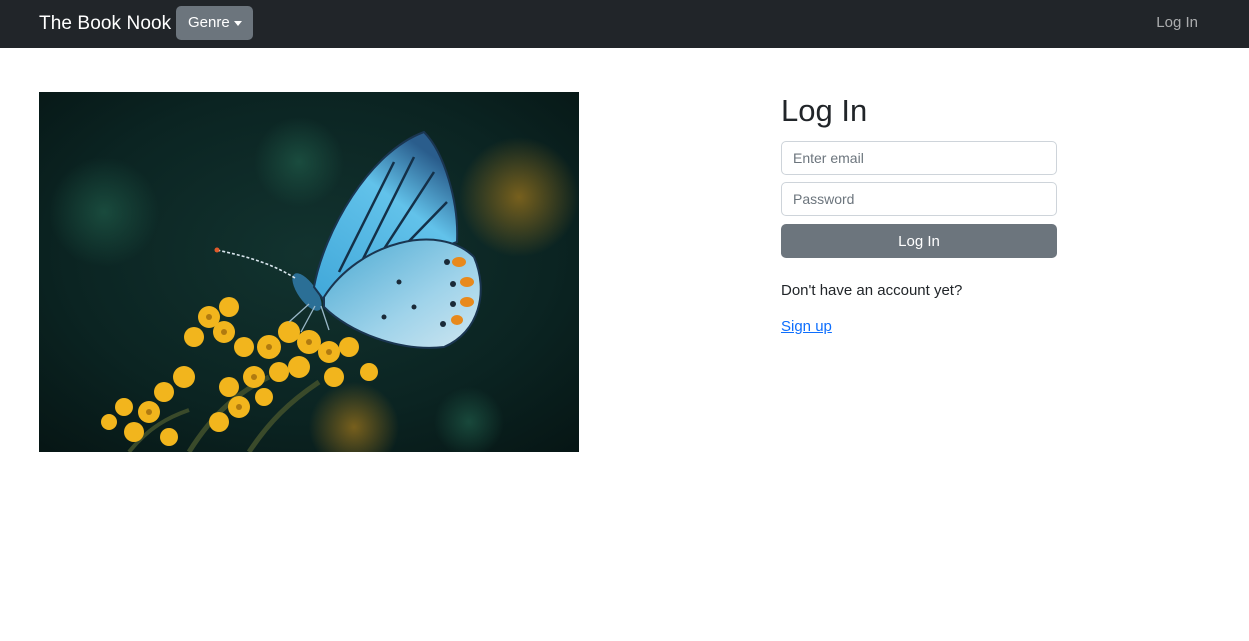 The height and width of the screenshot is (641, 1249). What do you see at coordinates (238, 23) in the screenshot?
I see `caret-down-icon` at bounding box center [238, 23].